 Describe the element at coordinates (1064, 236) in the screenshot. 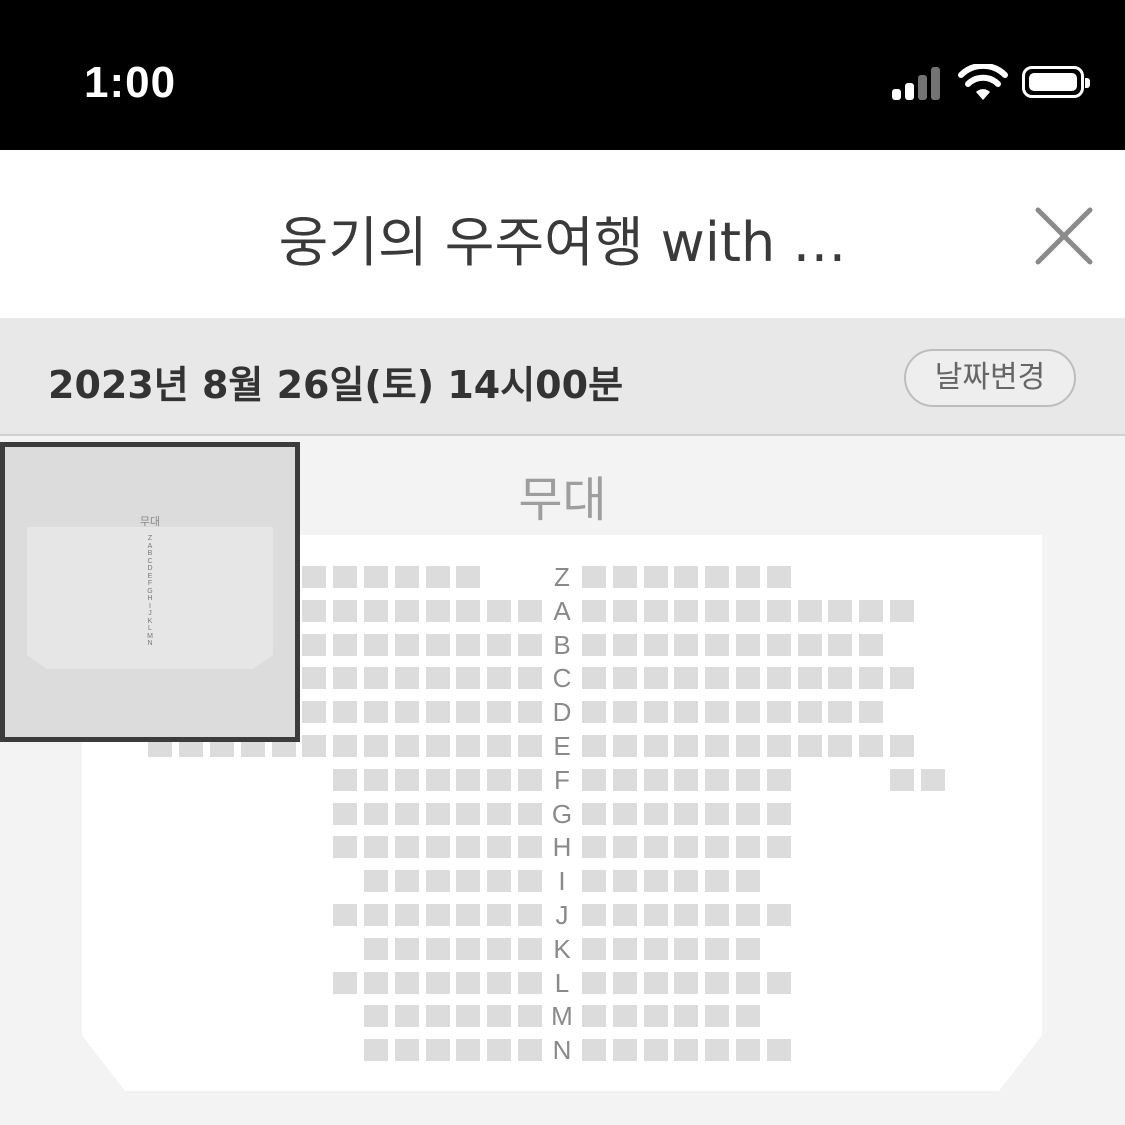

I see `close-icon` at that location.